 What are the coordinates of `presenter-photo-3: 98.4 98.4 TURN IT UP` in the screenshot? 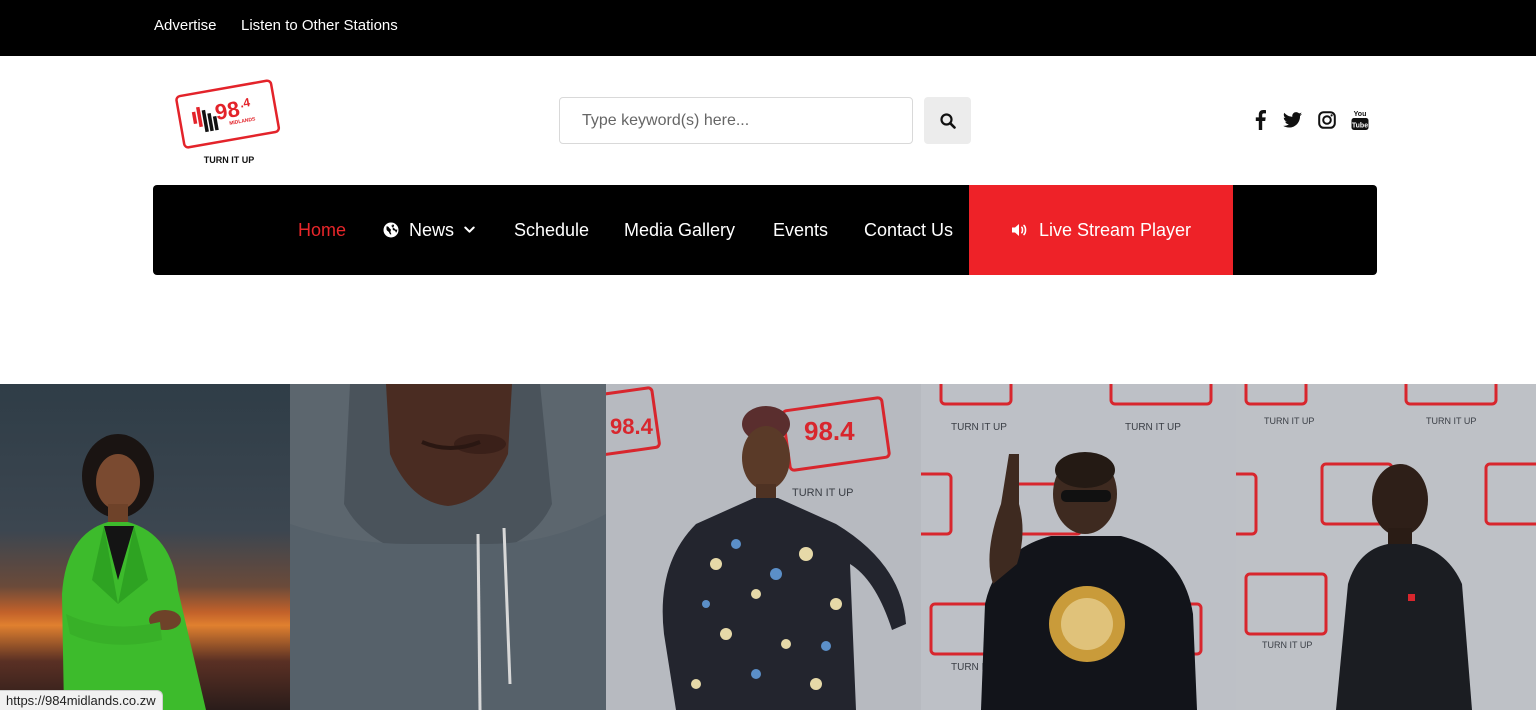 It's located at (763, 547).